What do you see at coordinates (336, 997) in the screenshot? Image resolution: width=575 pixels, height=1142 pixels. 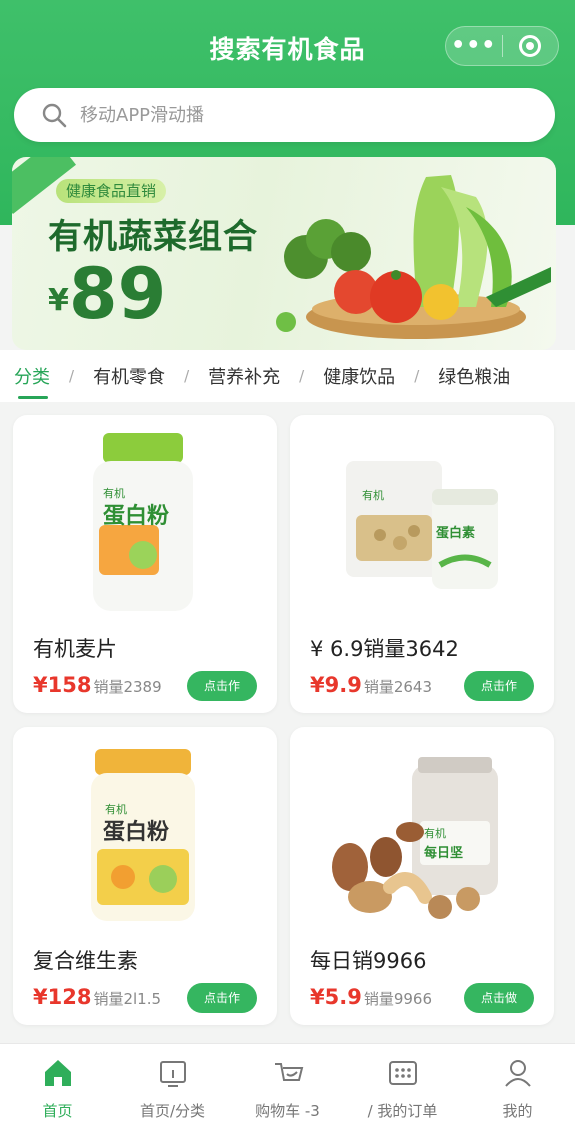 I see `product-price: ¥5.9` at bounding box center [336, 997].